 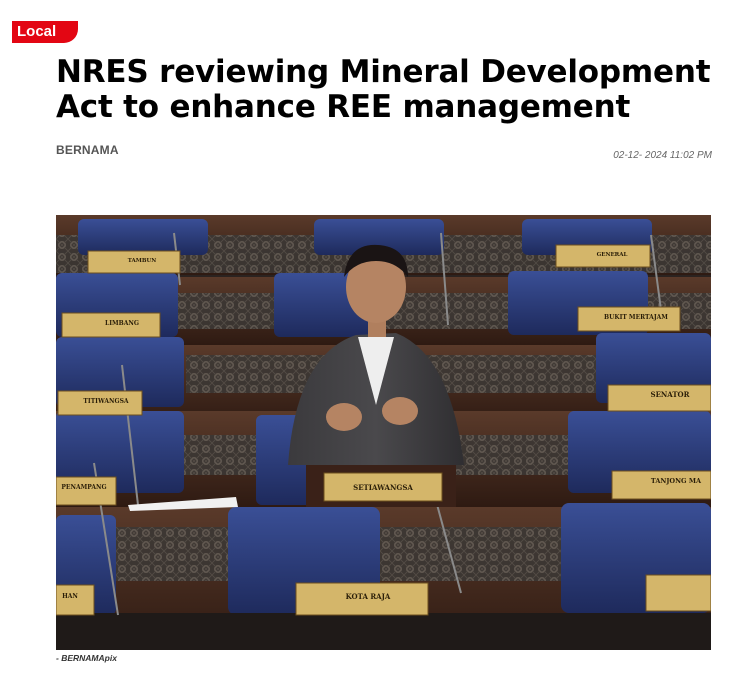 I want to click on nameplate-right-top: BUKIT MERTAJAM, so click(x=629, y=319).